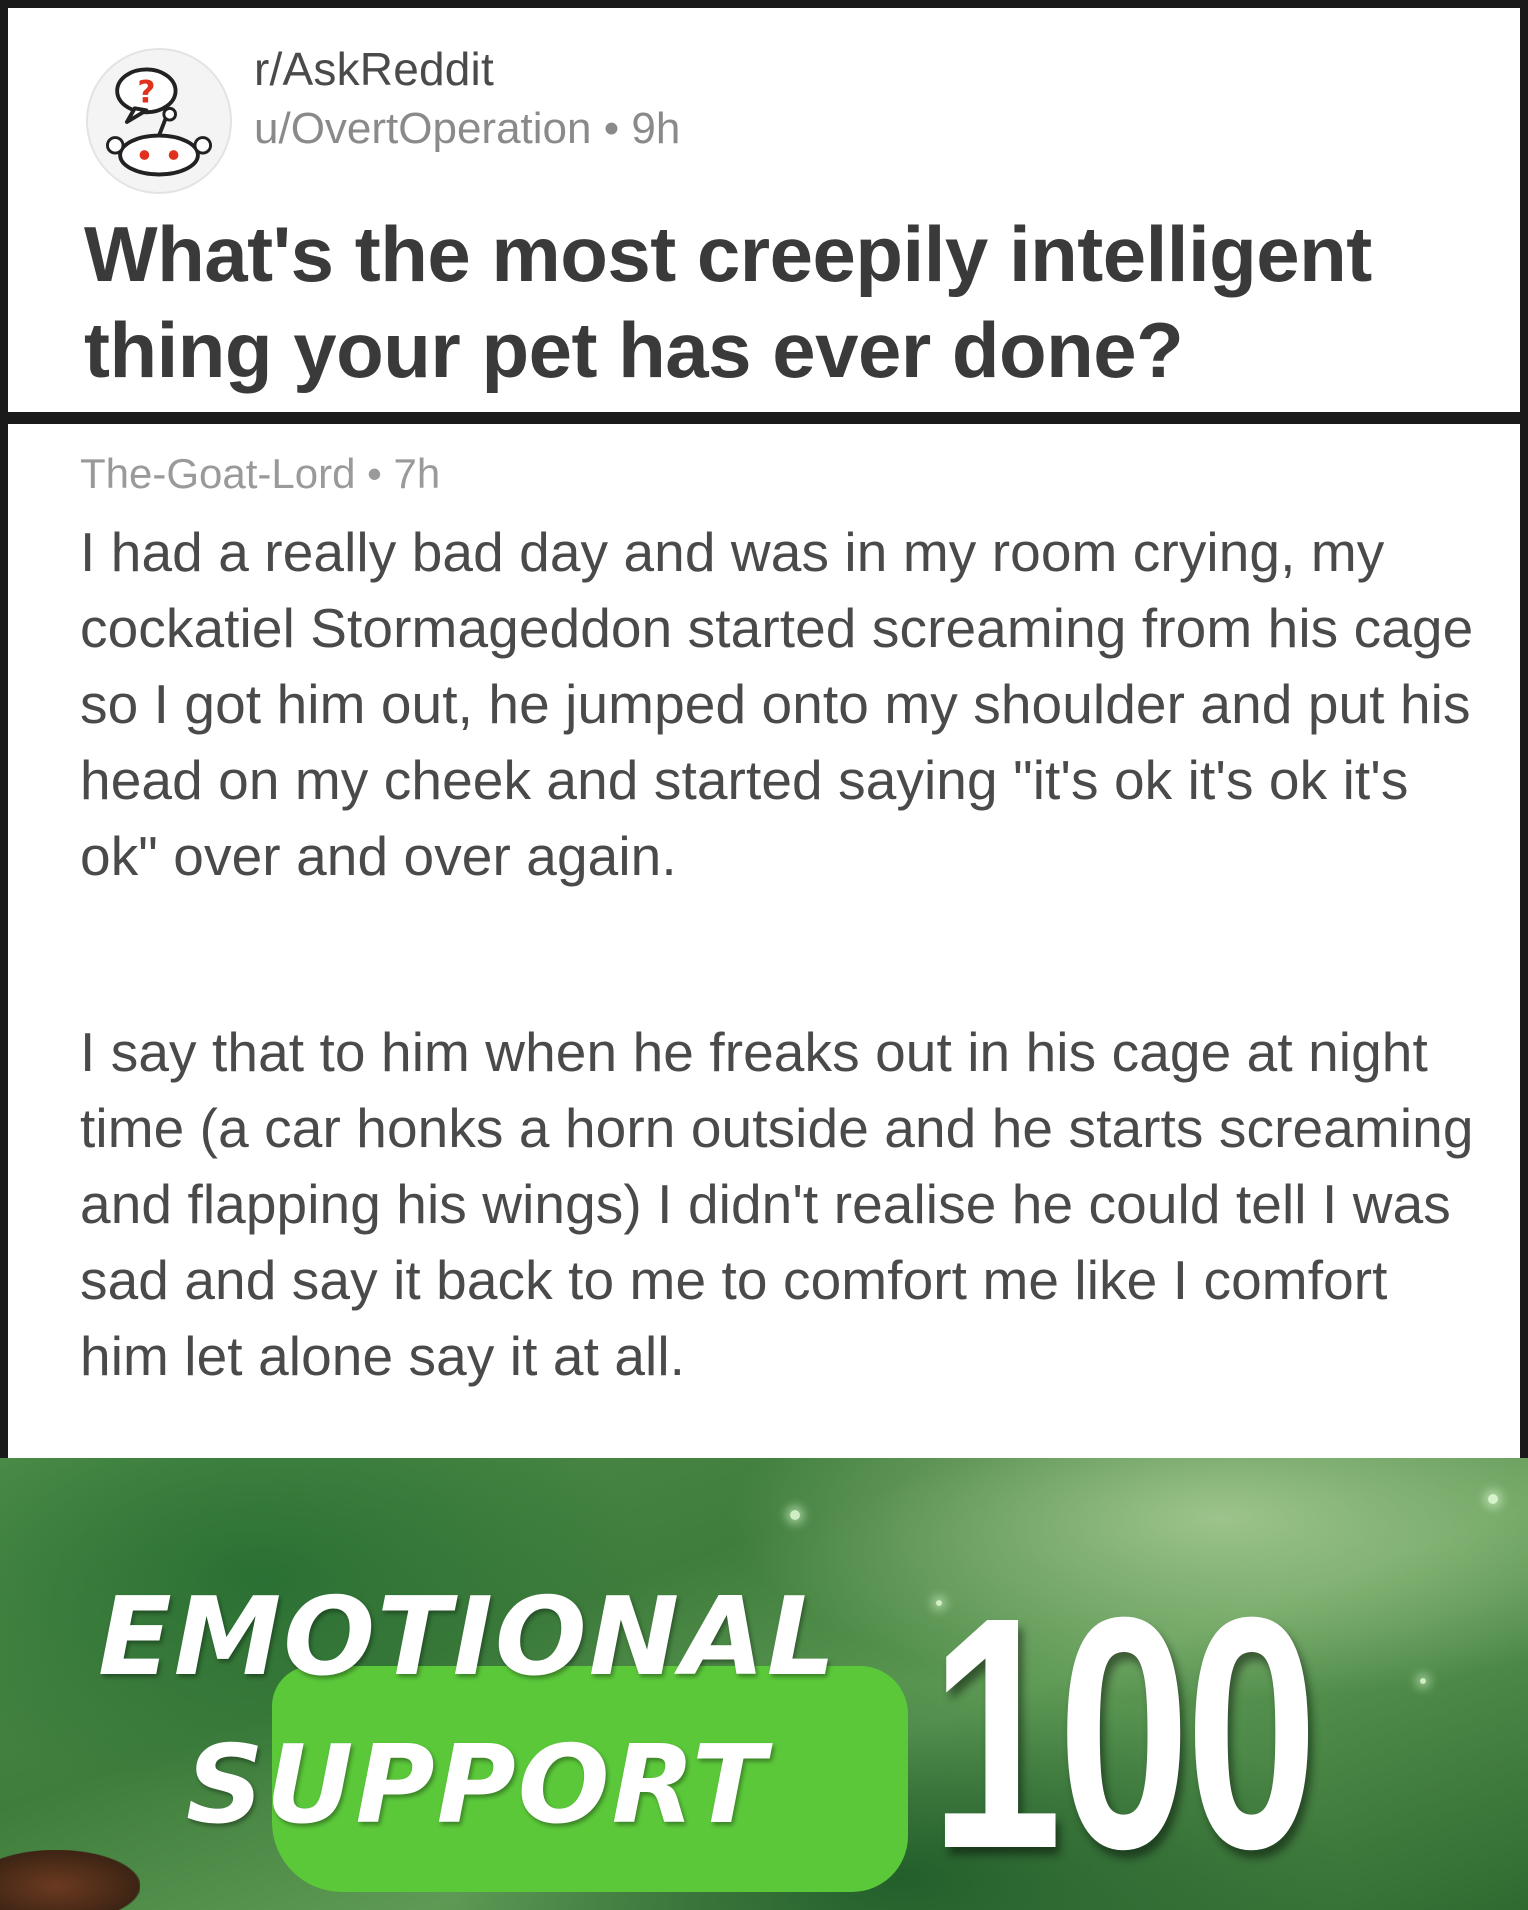  Describe the element at coordinates (656, 128) in the screenshot. I see `post-age: 9h` at that location.